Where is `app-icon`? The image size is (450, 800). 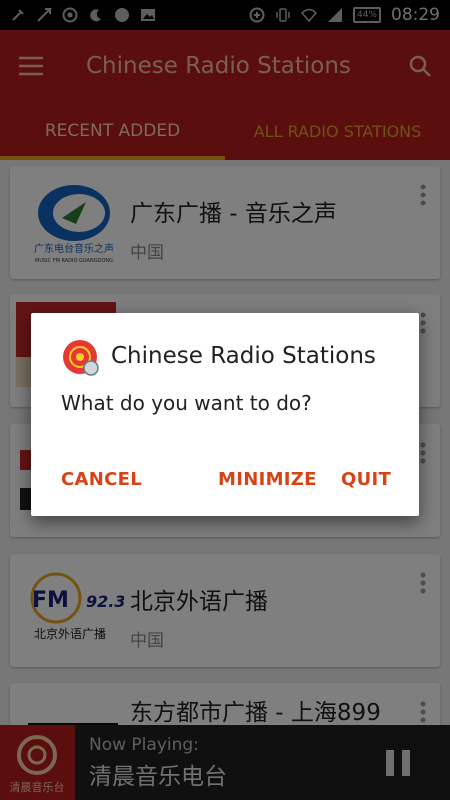
app-icon is located at coordinates (81, 358).